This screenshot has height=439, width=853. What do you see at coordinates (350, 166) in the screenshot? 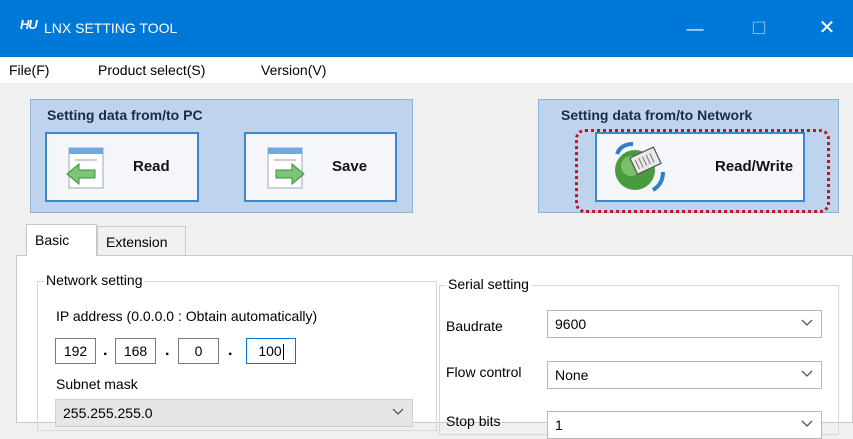
I see `save-button-label: Save` at bounding box center [350, 166].